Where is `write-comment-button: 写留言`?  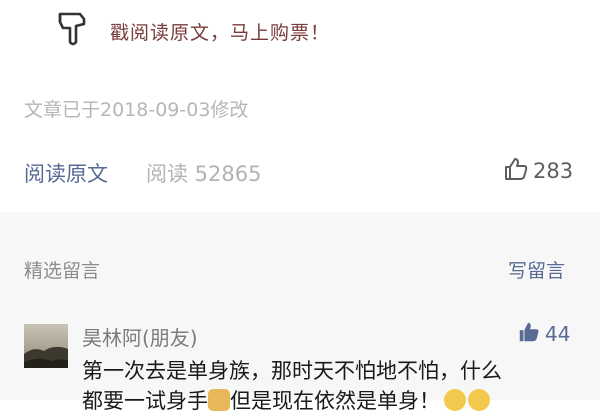 write-comment-button: 写留言 is located at coordinates (536, 269).